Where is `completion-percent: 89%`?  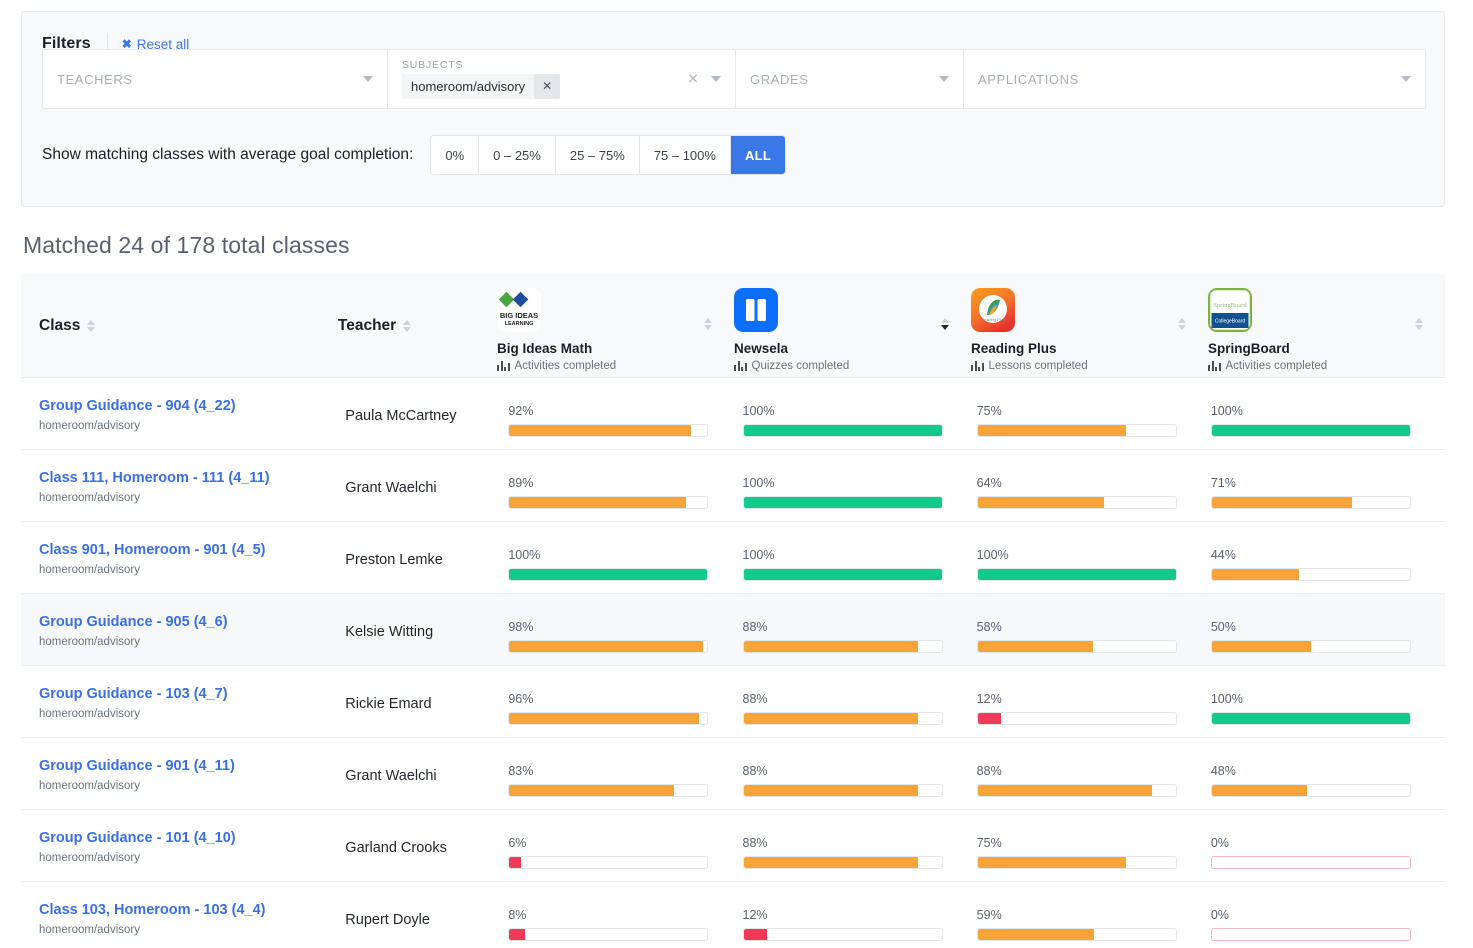
completion-percent: 89% is located at coordinates (521, 483).